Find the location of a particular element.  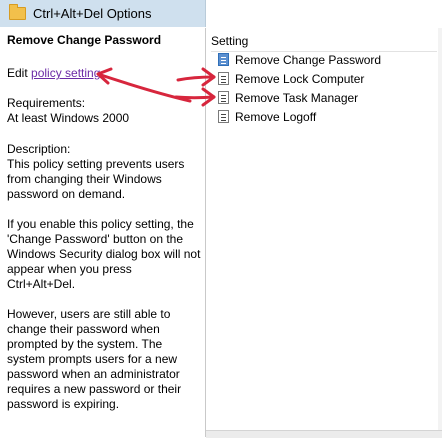

setting-item-remove-logoff: Remove Logoff is located at coordinates (323, 117).